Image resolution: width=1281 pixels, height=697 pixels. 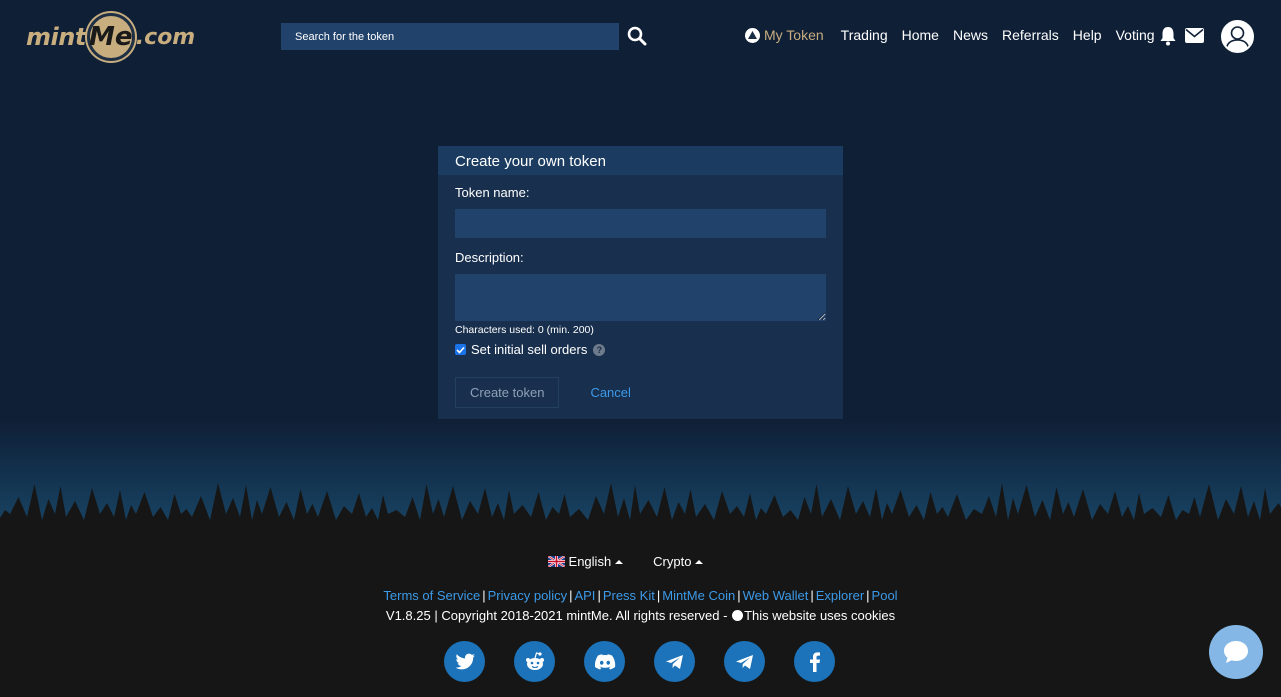 What do you see at coordinates (637, 36) in the screenshot?
I see `search-icon` at bounding box center [637, 36].